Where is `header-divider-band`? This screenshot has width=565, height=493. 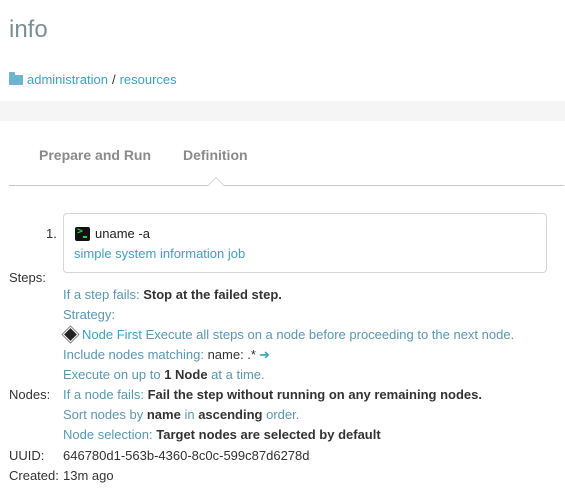 header-divider-band is located at coordinates (282, 111).